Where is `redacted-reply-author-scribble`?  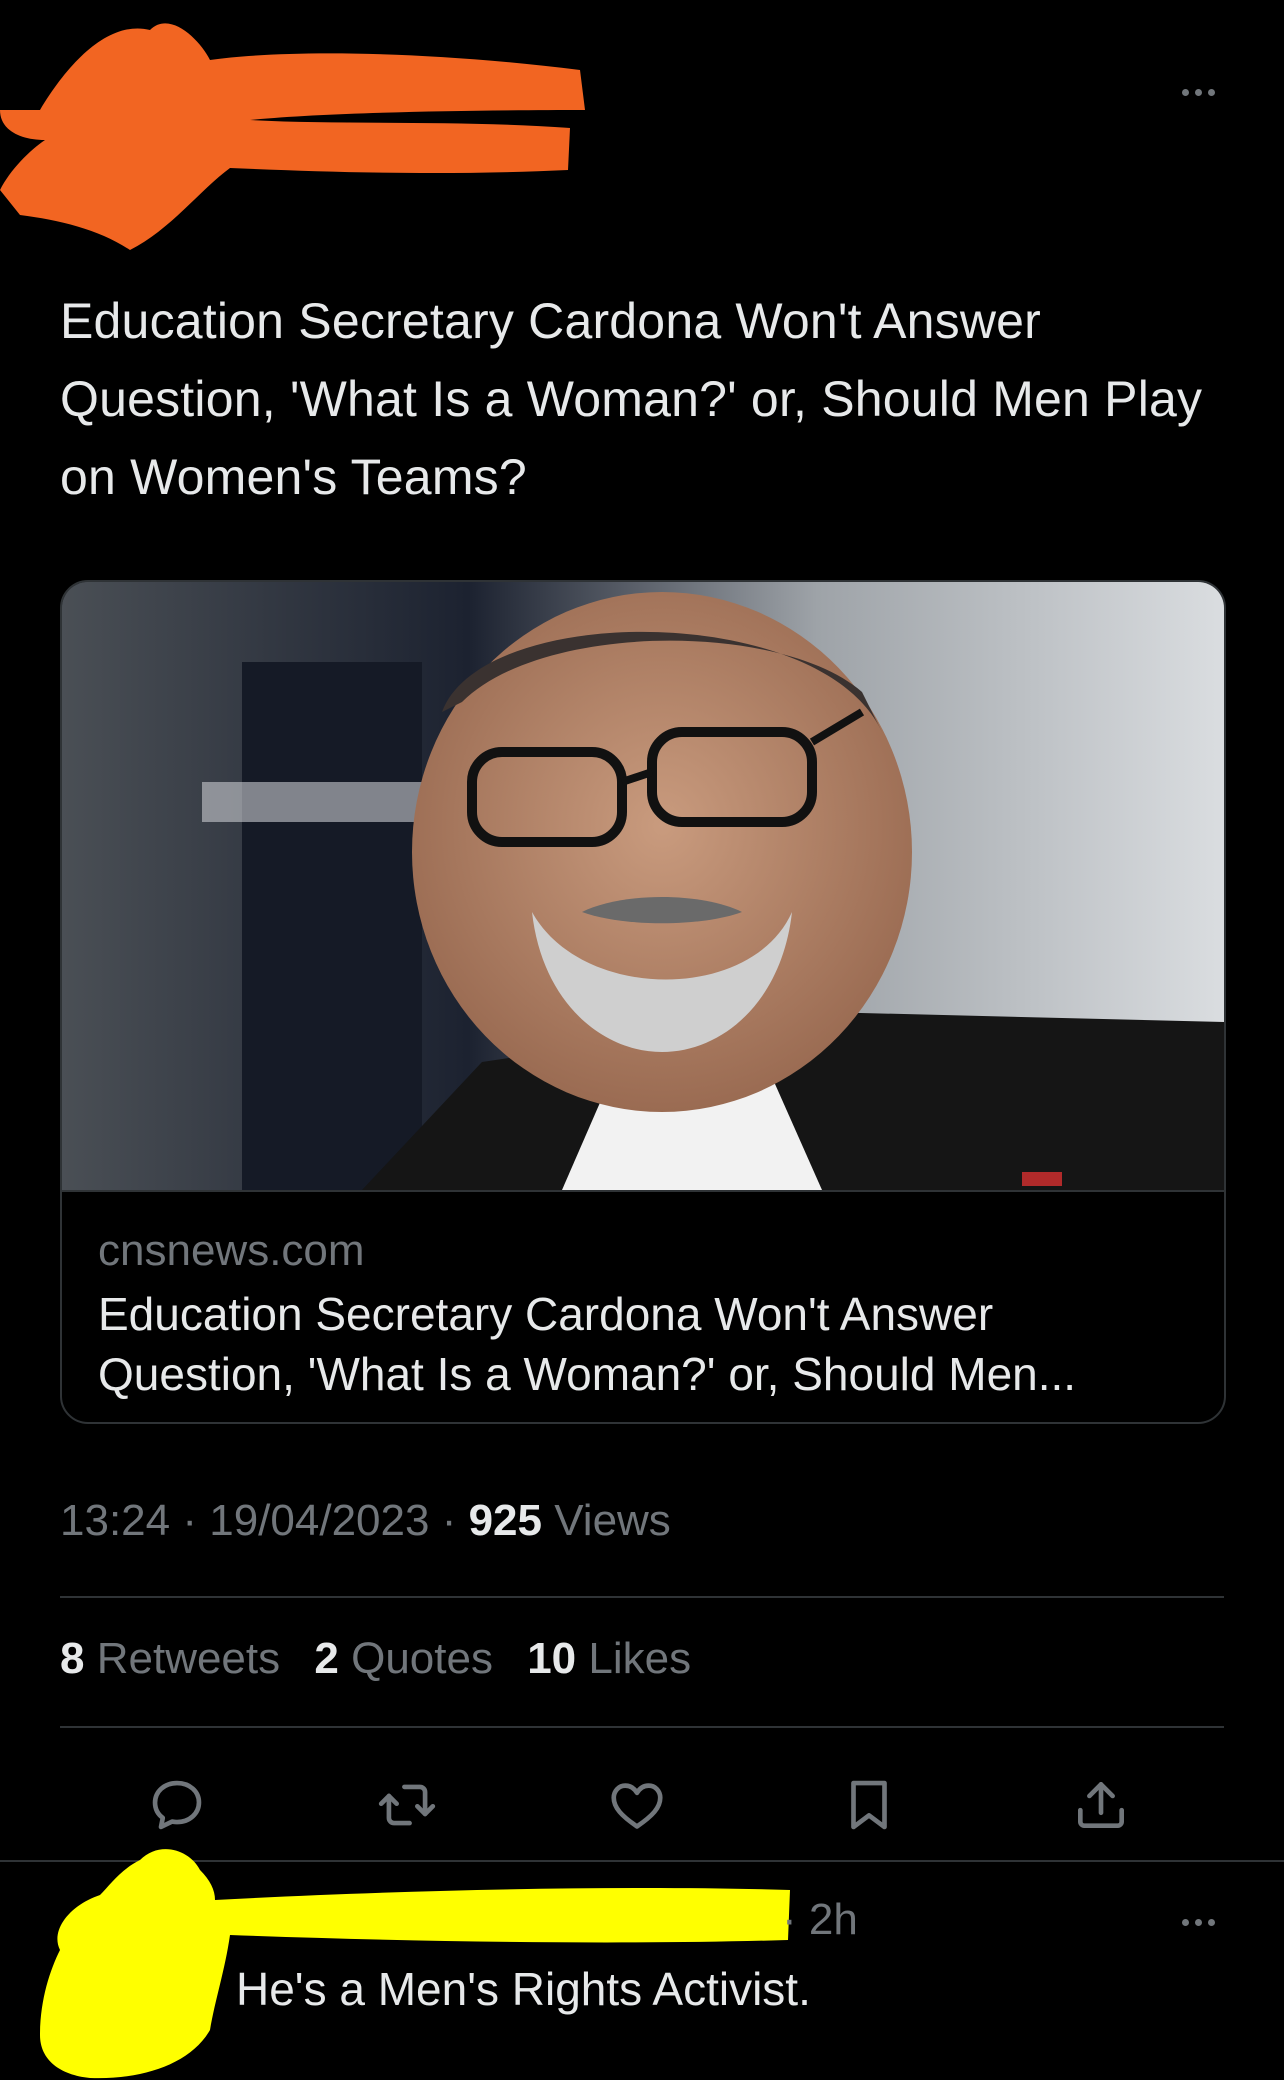
redacted-reply-author-scribble is located at coordinates (415, 1964).